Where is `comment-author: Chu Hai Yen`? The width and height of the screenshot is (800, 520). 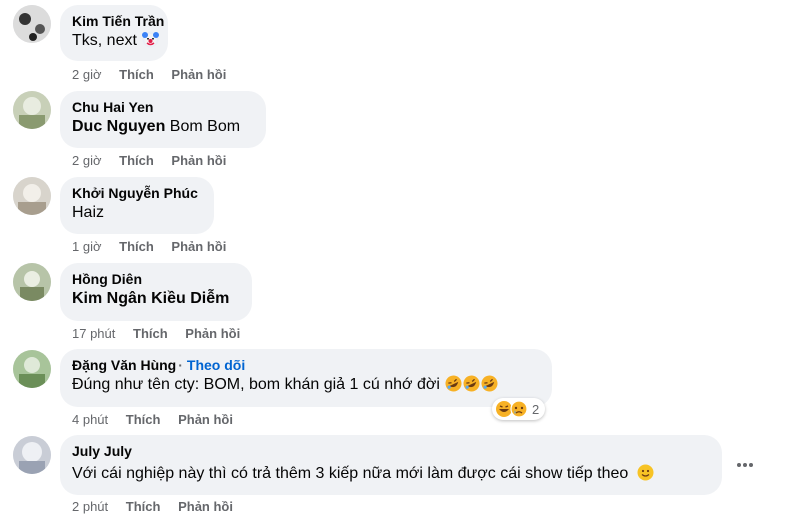 comment-author: Chu Hai Yen is located at coordinates (163, 107).